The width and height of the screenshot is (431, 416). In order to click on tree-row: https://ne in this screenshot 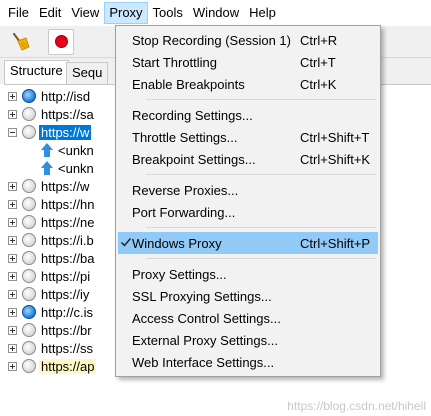, I will do `click(50, 222)`.